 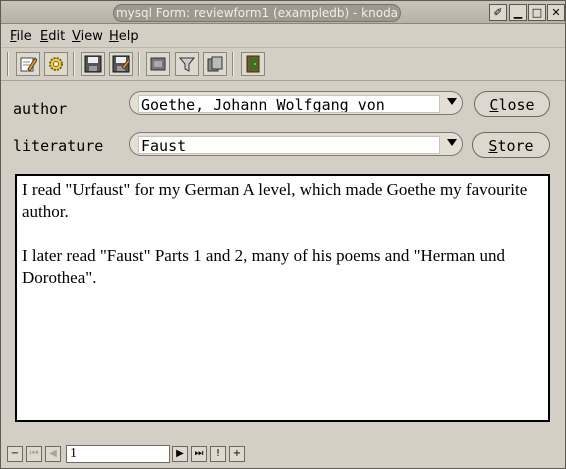 What do you see at coordinates (76, 36) in the screenshot?
I see `menu-view-mnemonic: V` at bounding box center [76, 36].